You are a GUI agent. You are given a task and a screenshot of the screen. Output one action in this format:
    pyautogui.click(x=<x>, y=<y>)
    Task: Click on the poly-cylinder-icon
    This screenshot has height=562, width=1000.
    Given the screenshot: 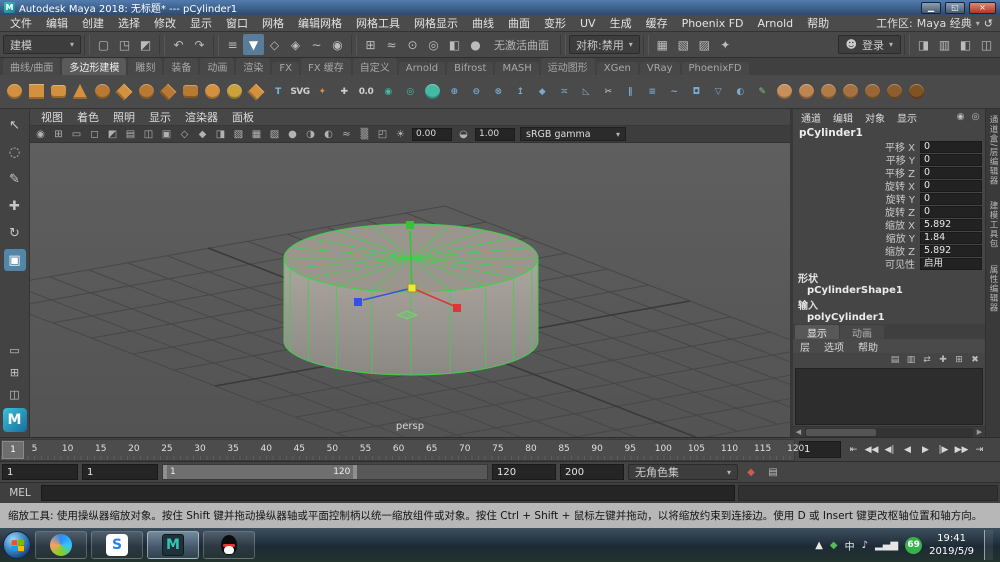 What is the action you would take?
    pyautogui.click(x=58, y=92)
    